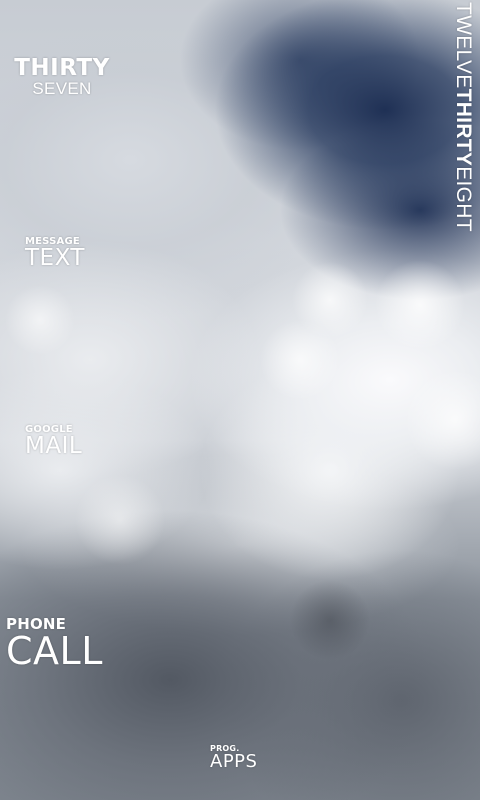  I want to click on message-text-label-big: TEXT, so click(55, 258).